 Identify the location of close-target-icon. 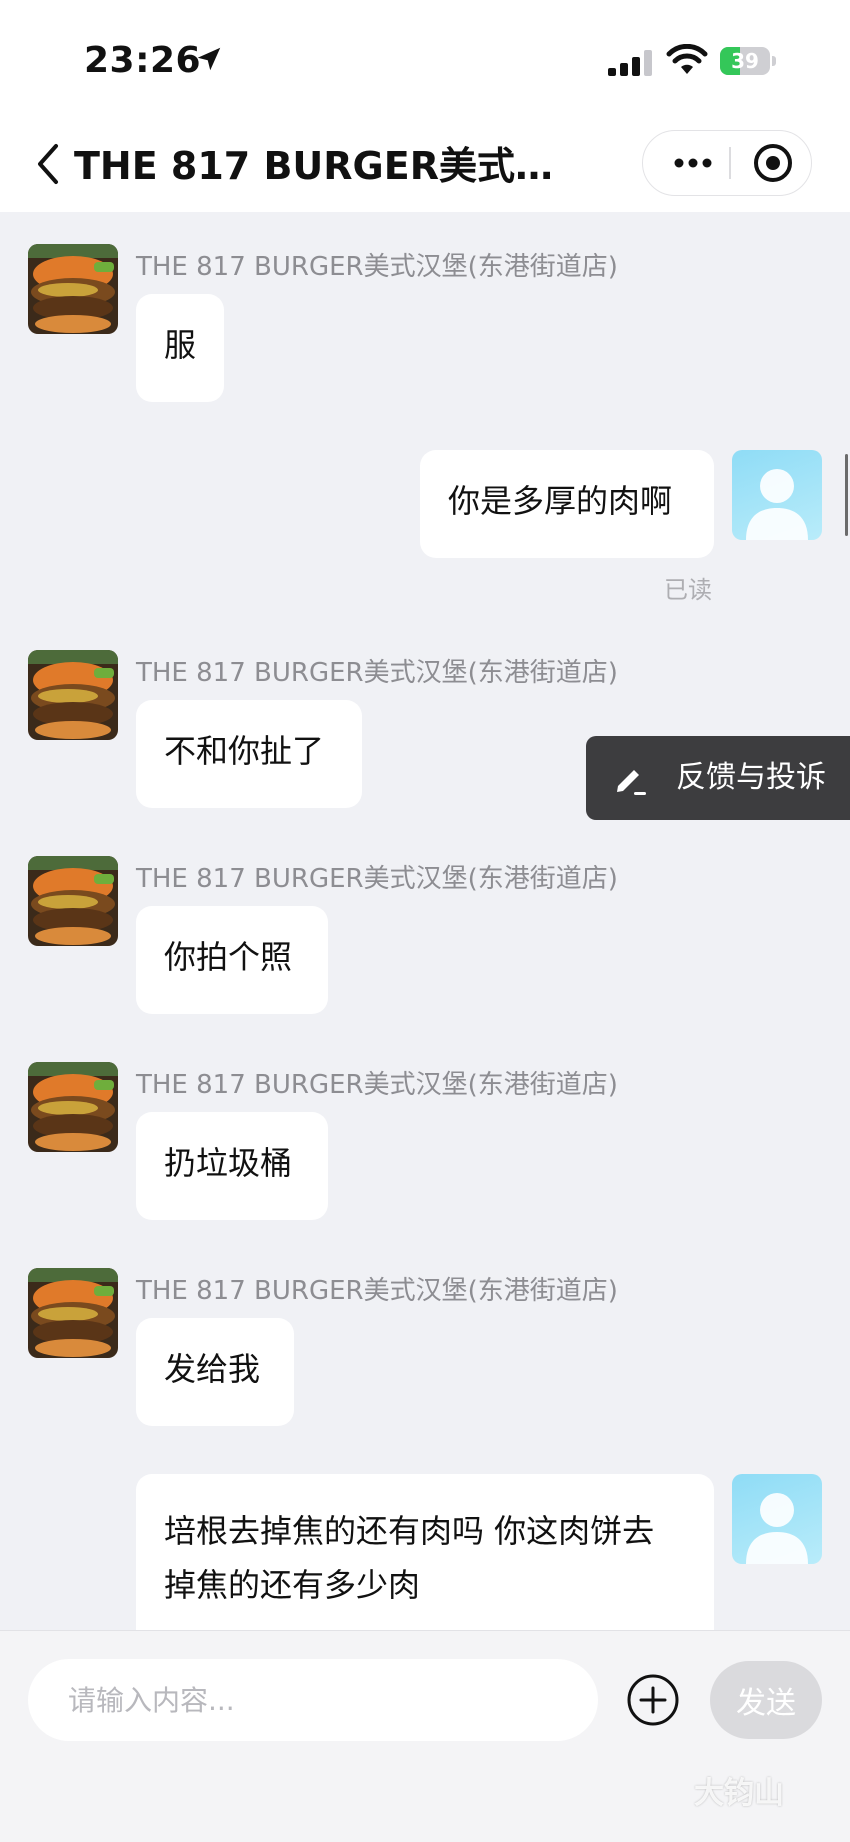
(774, 162).